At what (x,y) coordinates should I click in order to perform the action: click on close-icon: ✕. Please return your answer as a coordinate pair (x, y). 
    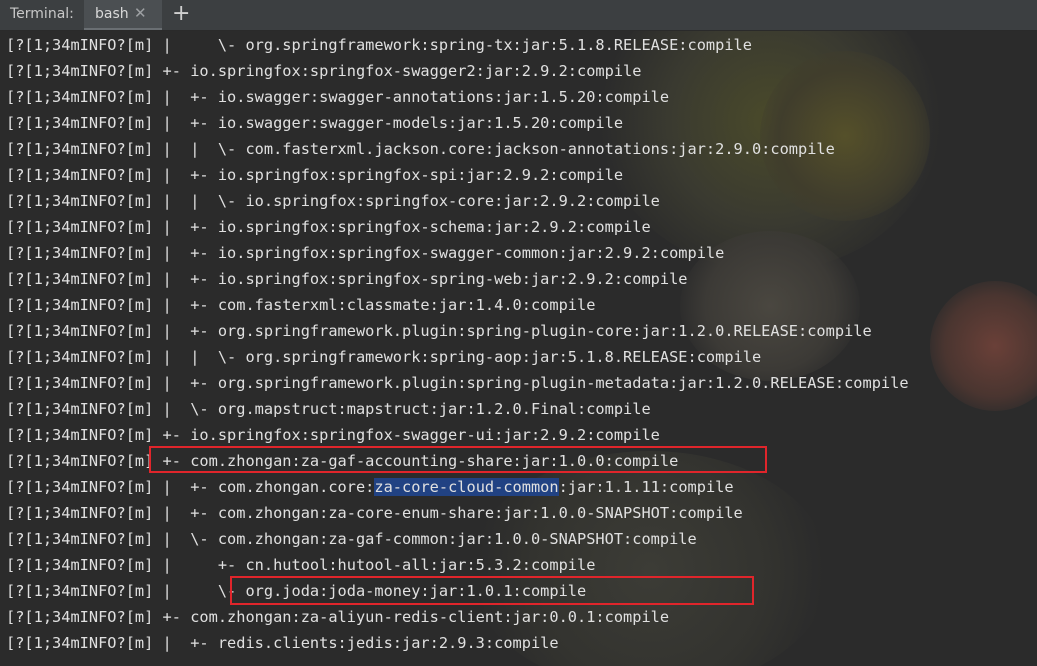
    Looking at the image, I should click on (140, 13).